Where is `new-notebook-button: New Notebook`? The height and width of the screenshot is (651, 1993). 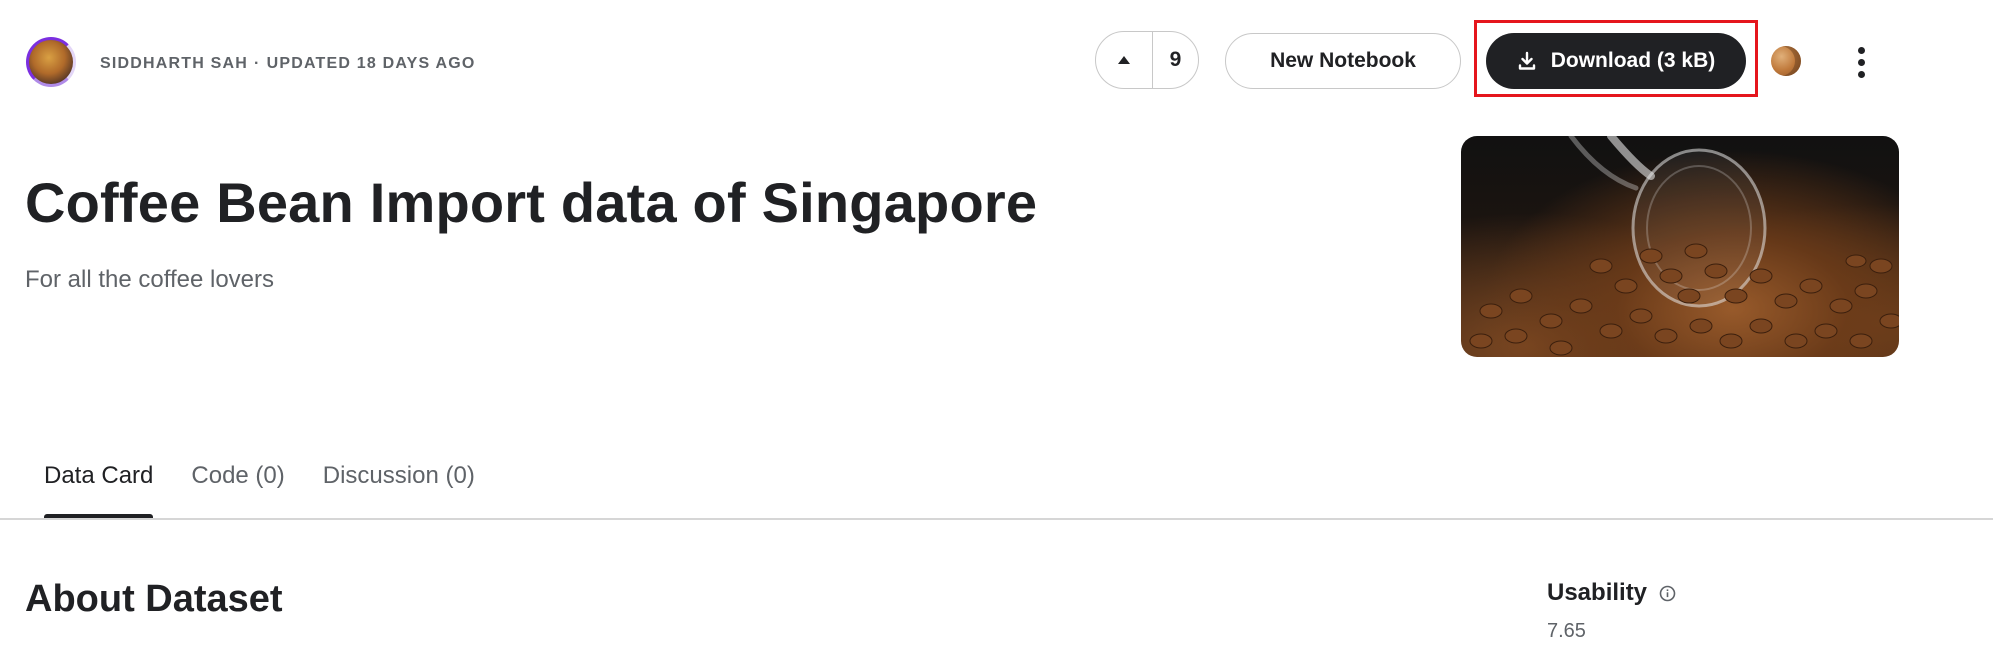 new-notebook-button: New Notebook is located at coordinates (1343, 61).